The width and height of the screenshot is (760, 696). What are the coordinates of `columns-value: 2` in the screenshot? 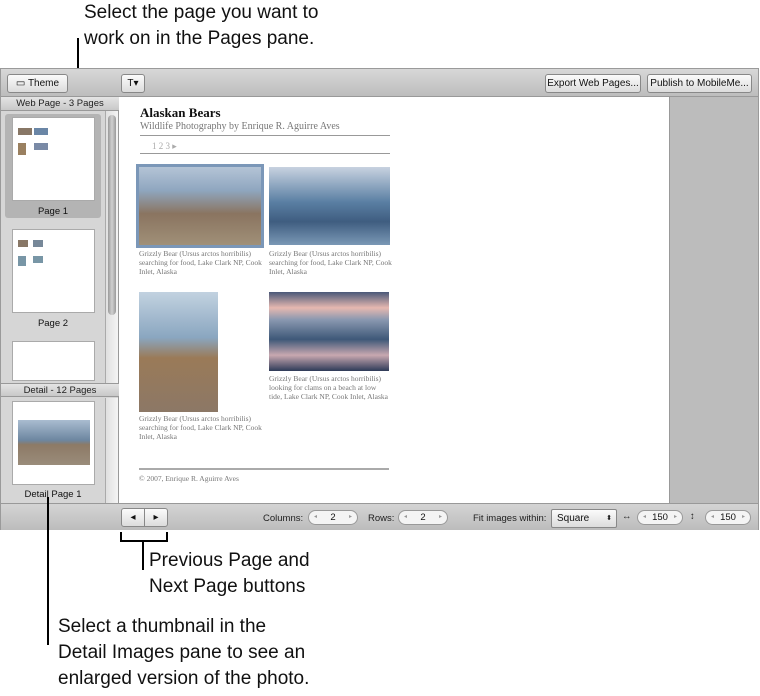 It's located at (333, 517).